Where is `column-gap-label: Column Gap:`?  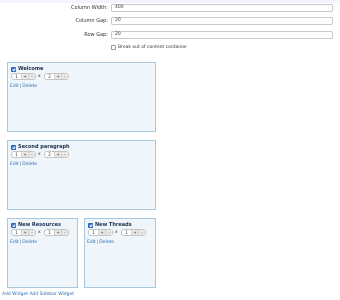
column-gap-label: Column Gap: is located at coordinates (91, 21).